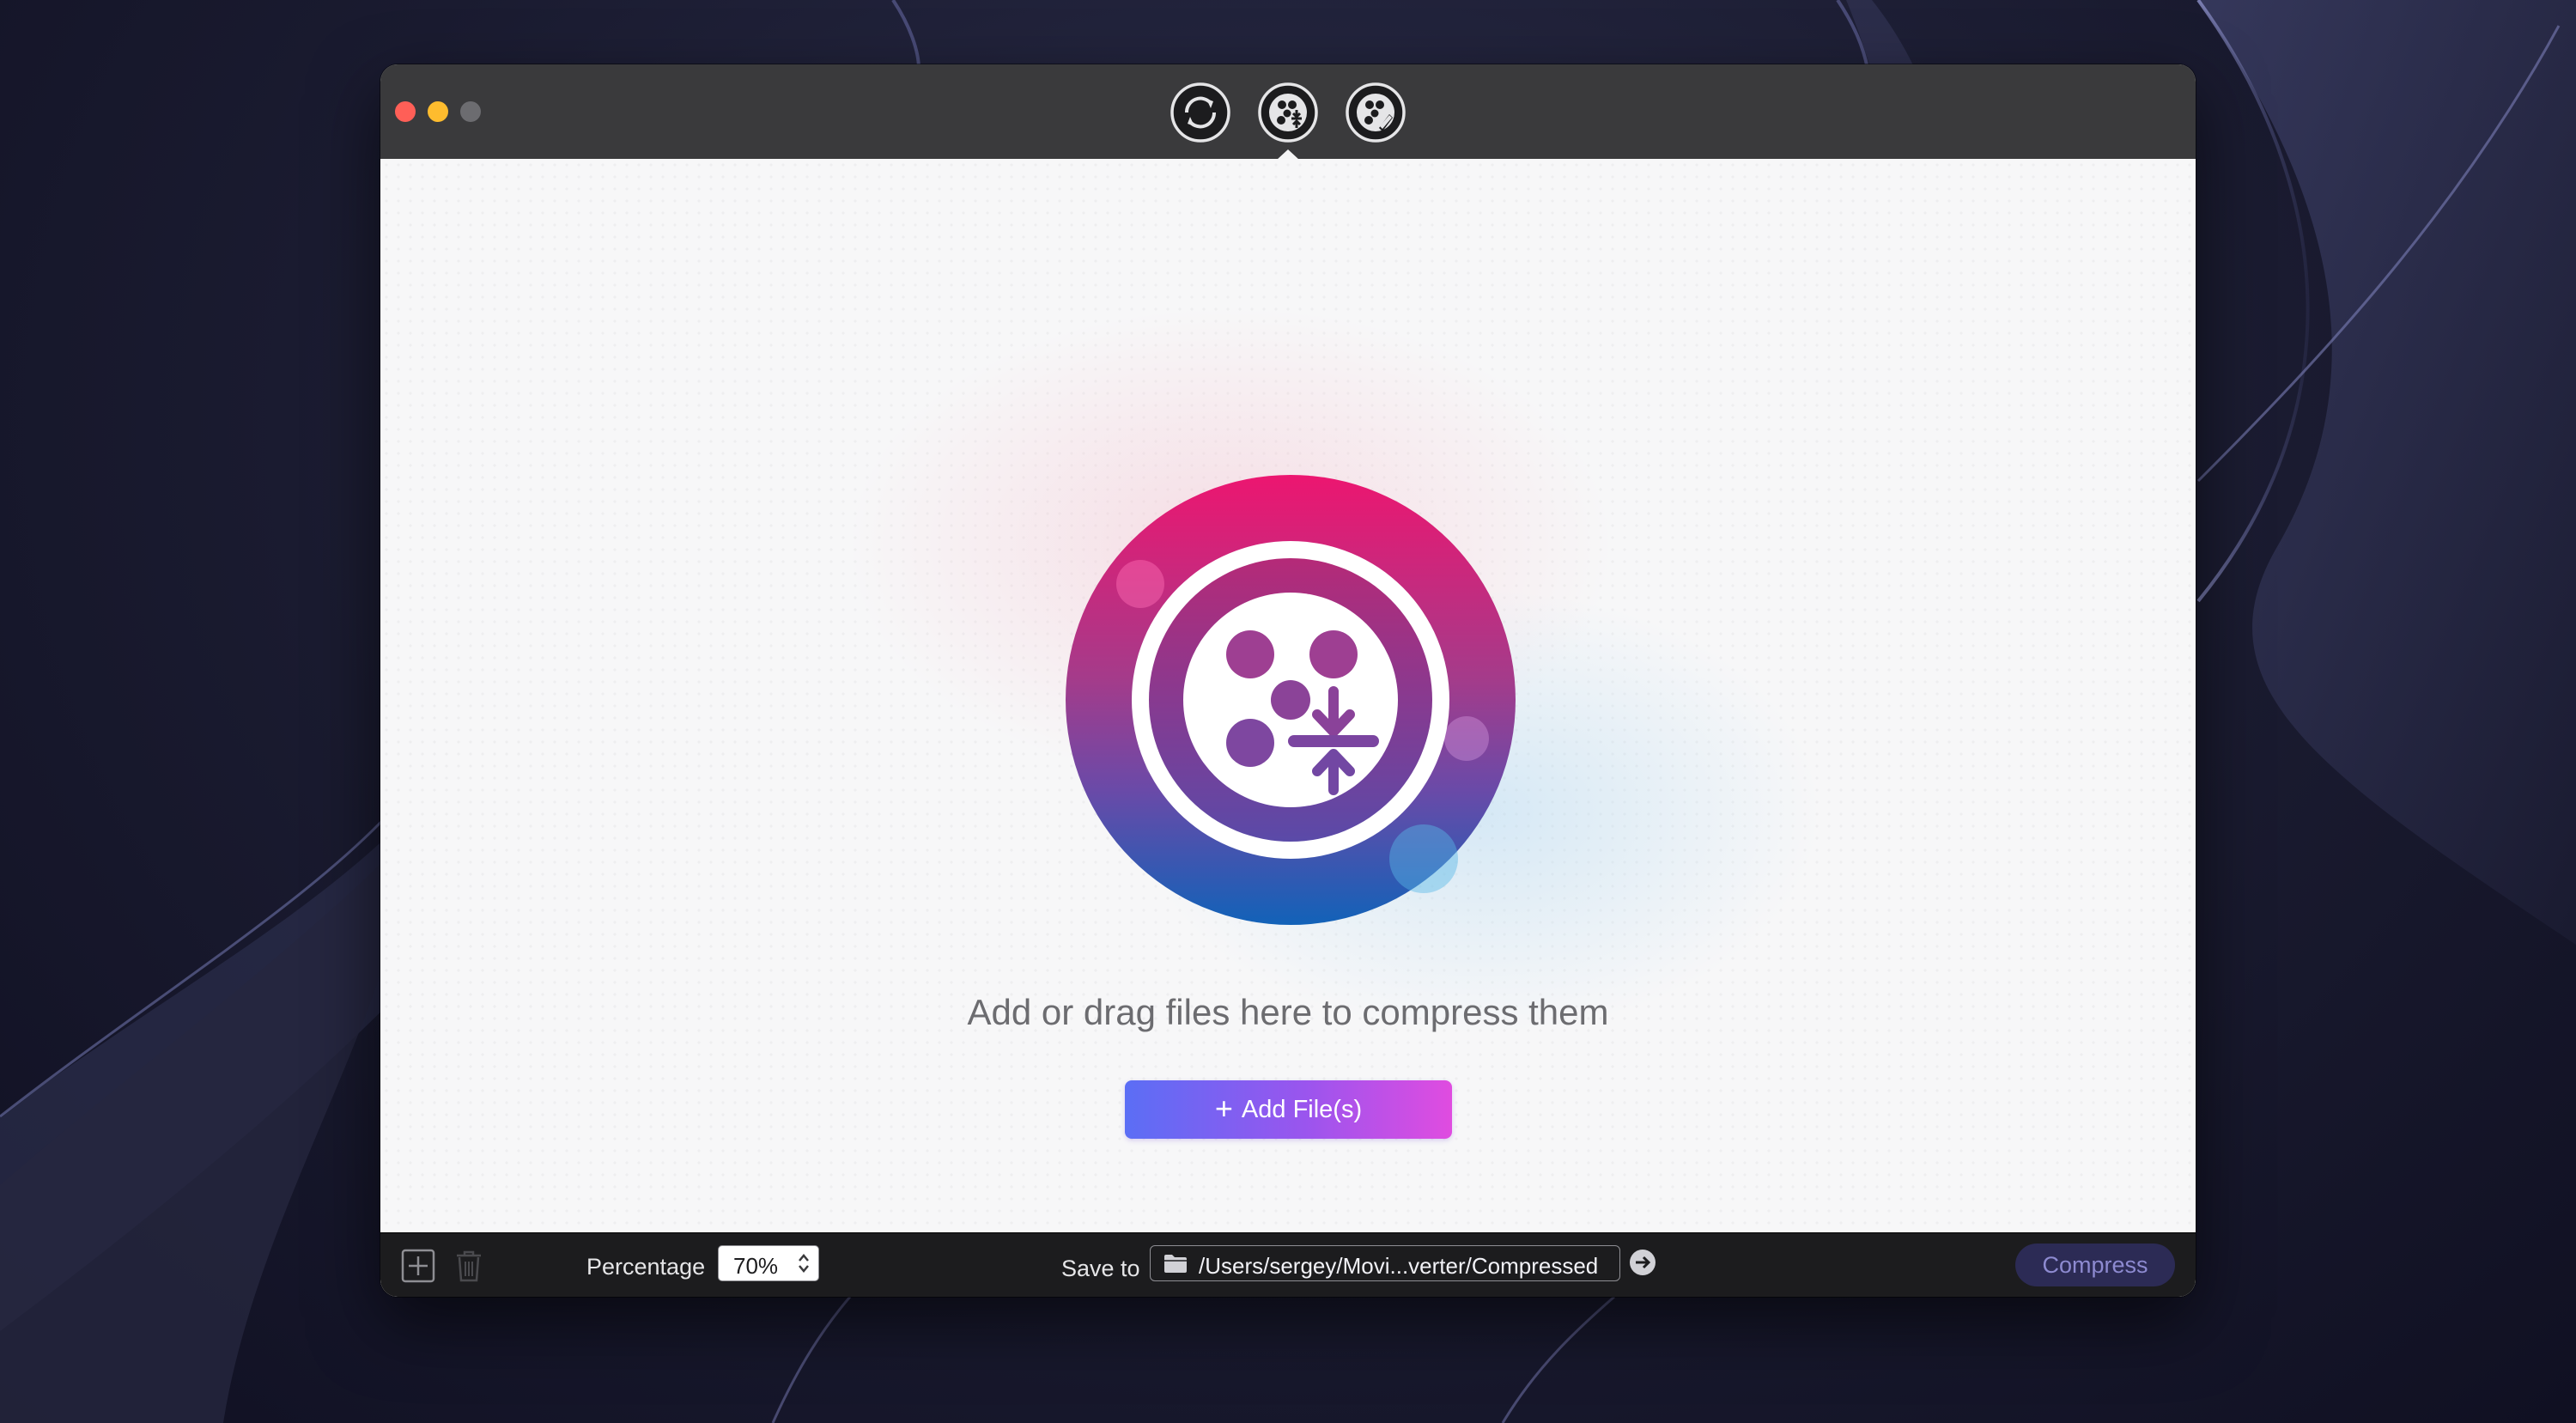 This screenshot has width=2576, height=1423. I want to click on percentage-select: 70%, so click(768, 1263).